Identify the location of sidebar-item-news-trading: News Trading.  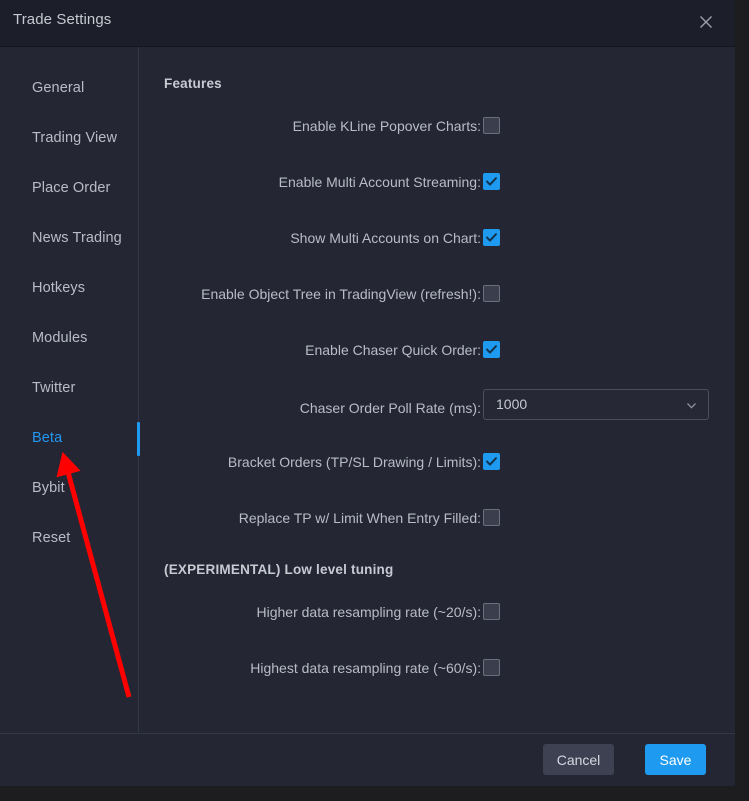
(77, 238).